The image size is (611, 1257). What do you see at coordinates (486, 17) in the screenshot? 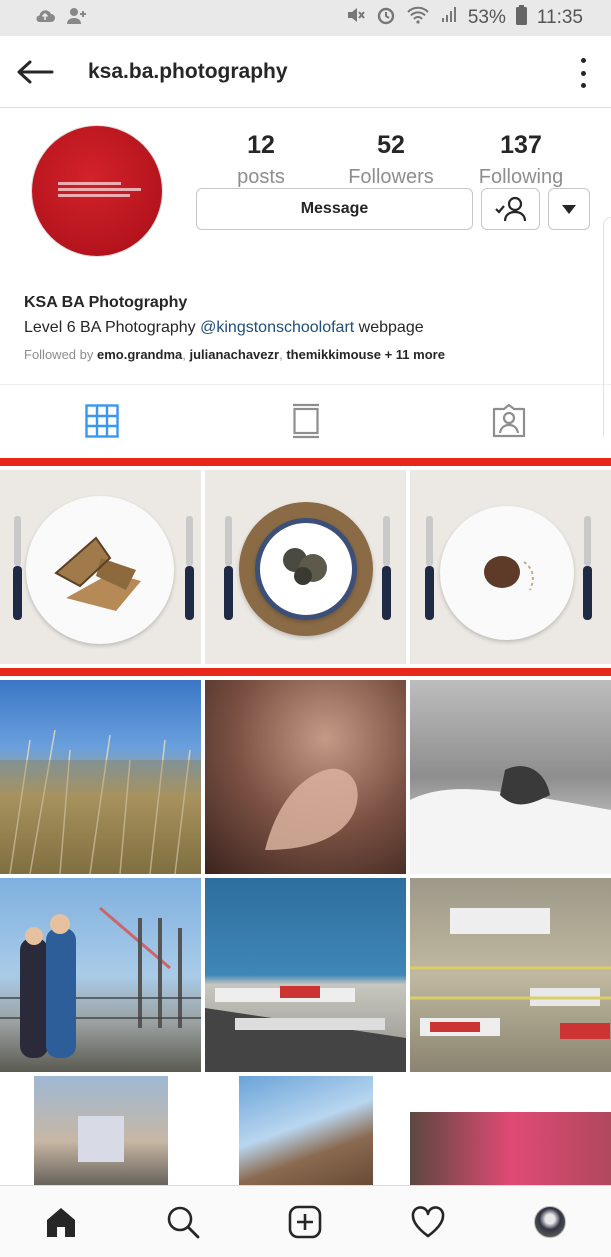
I see `battery-percent: 53%` at bounding box center [486, 17].